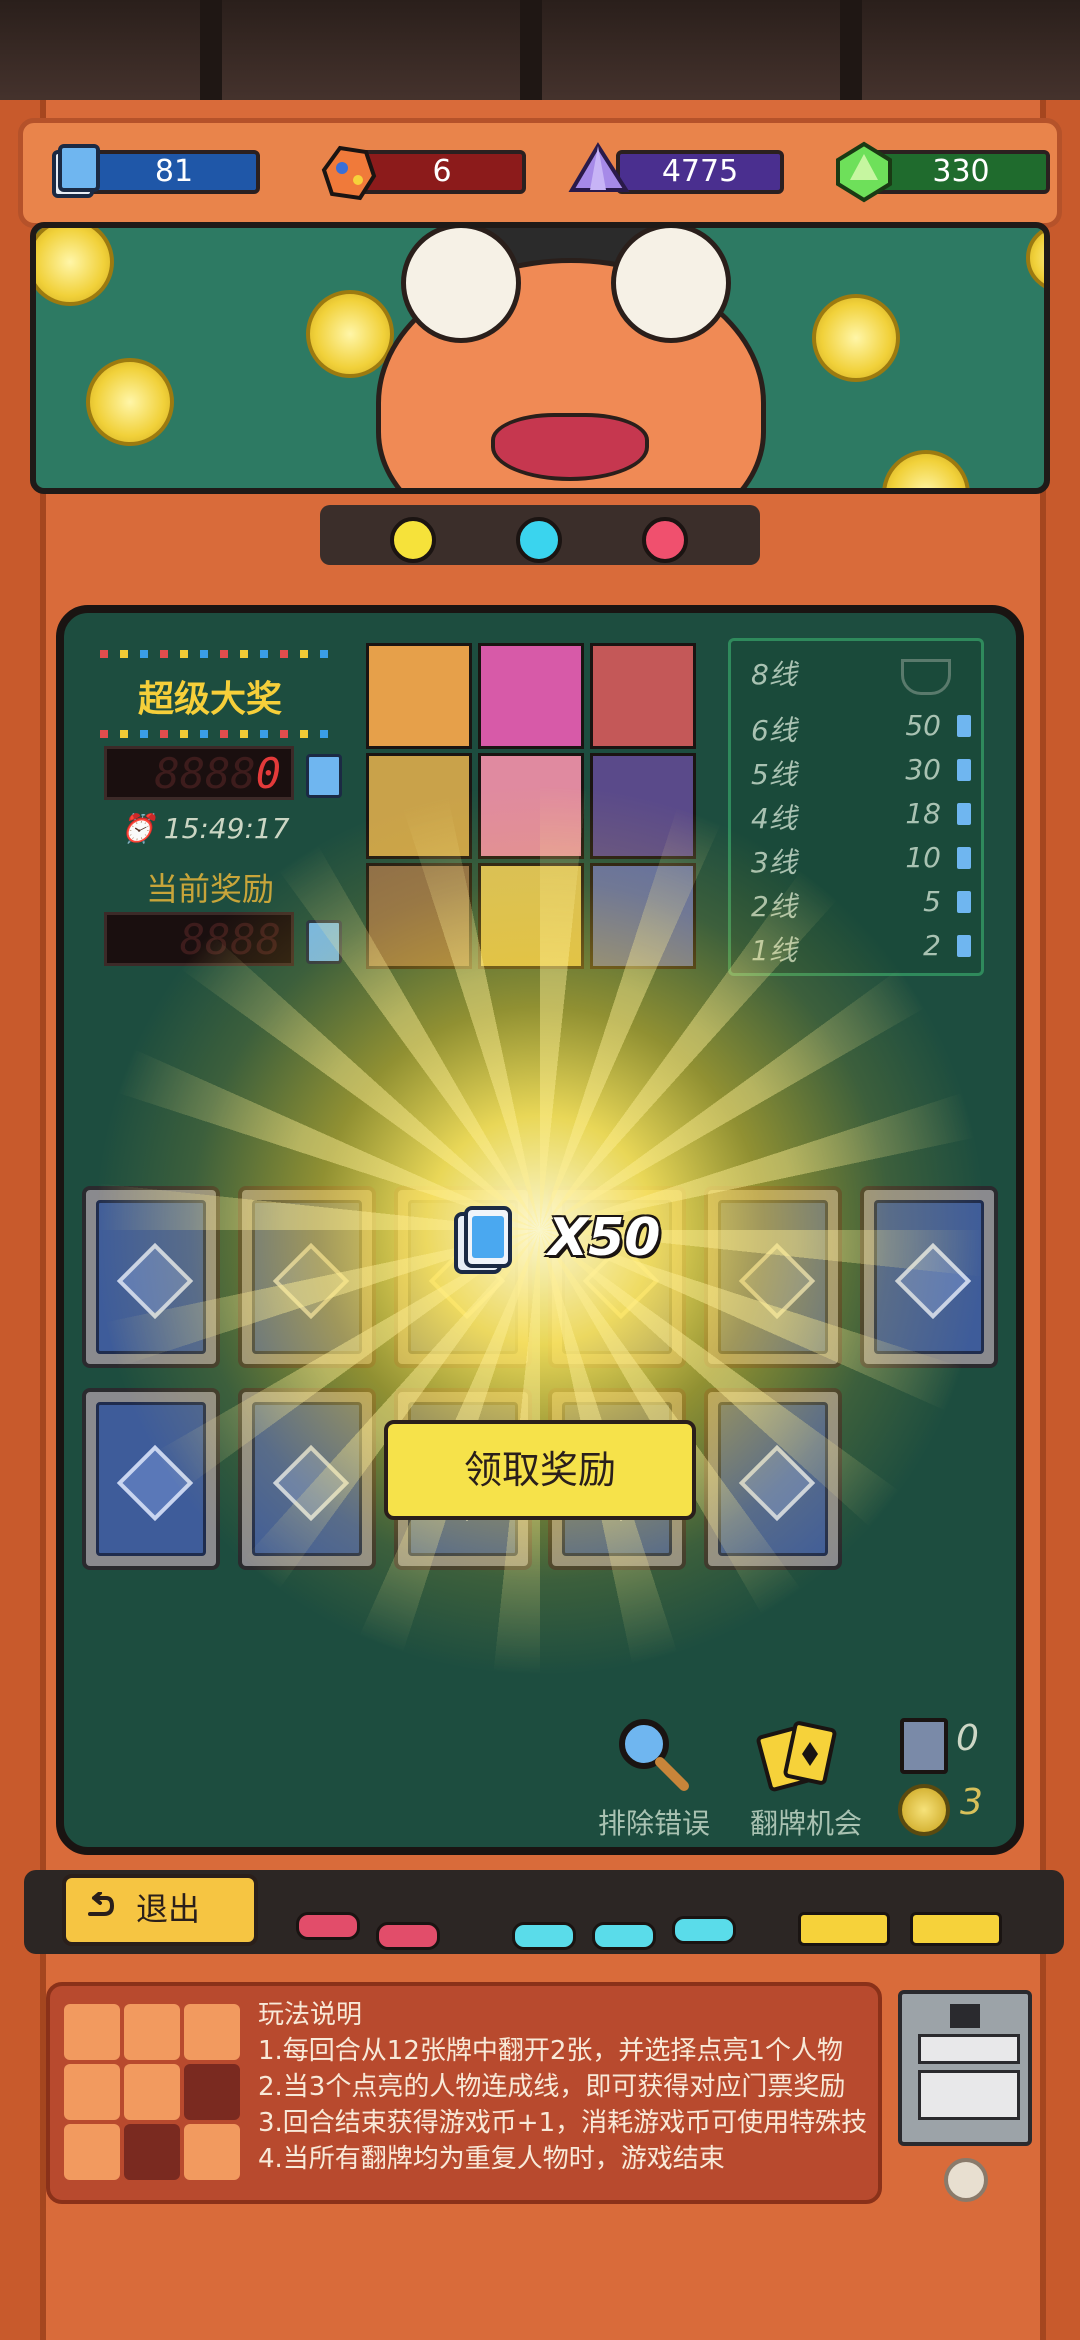 Image resolution: width=1080 pixels, height=2340 pixels. I want to click on line-value: 18, so click(923, 813).